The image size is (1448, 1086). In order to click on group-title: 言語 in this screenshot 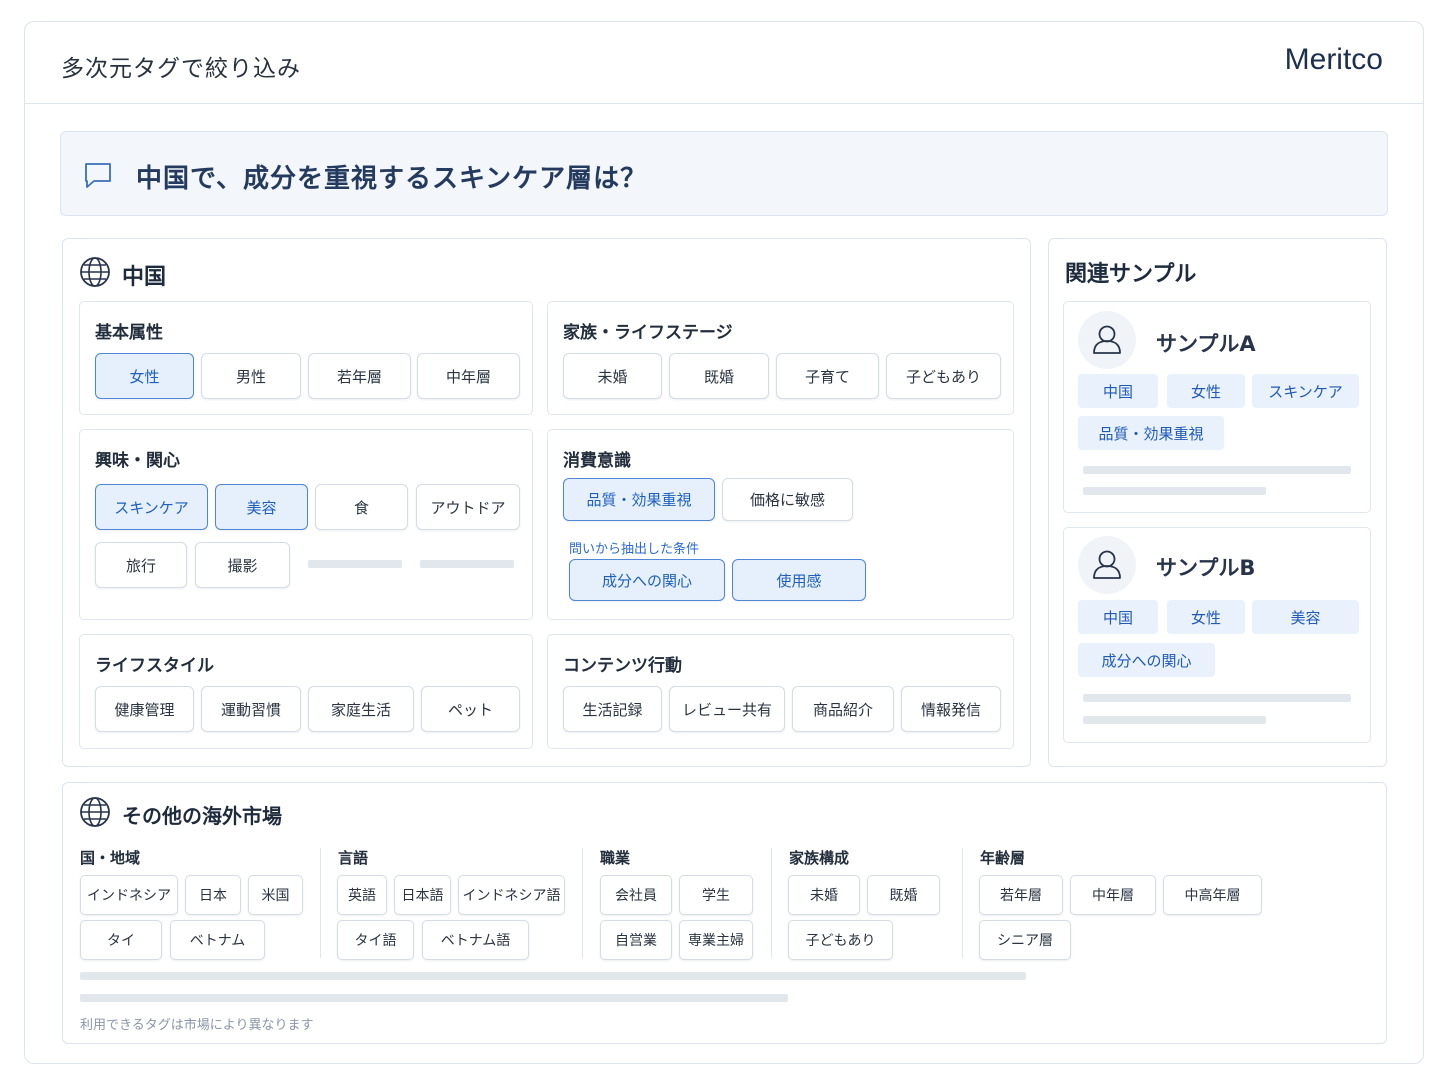, I will do `click(353, 858)`.